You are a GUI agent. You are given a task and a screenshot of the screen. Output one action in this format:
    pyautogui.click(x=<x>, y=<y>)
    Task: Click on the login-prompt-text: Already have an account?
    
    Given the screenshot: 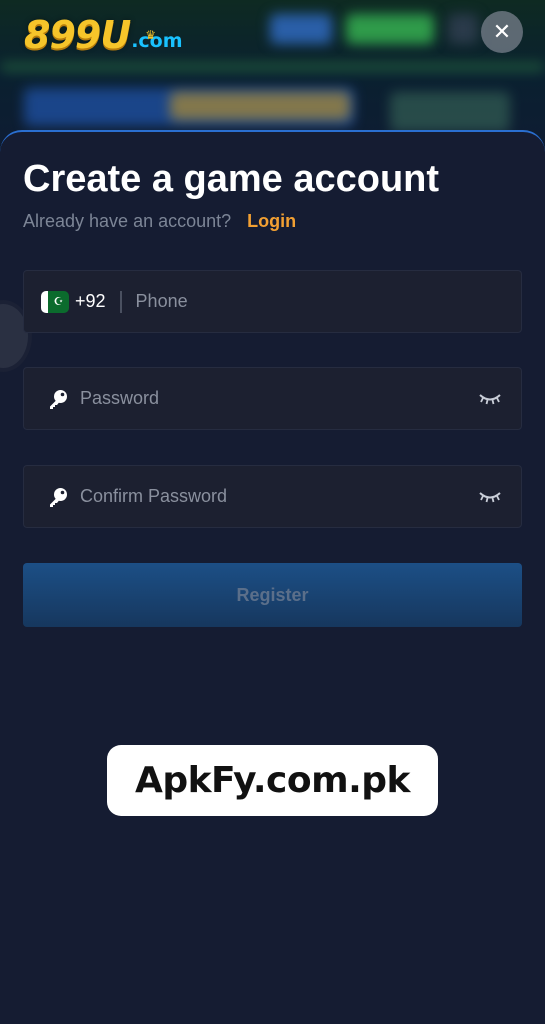 What is the action you would take?
    pyautogui.click(x=127, y=220)
    